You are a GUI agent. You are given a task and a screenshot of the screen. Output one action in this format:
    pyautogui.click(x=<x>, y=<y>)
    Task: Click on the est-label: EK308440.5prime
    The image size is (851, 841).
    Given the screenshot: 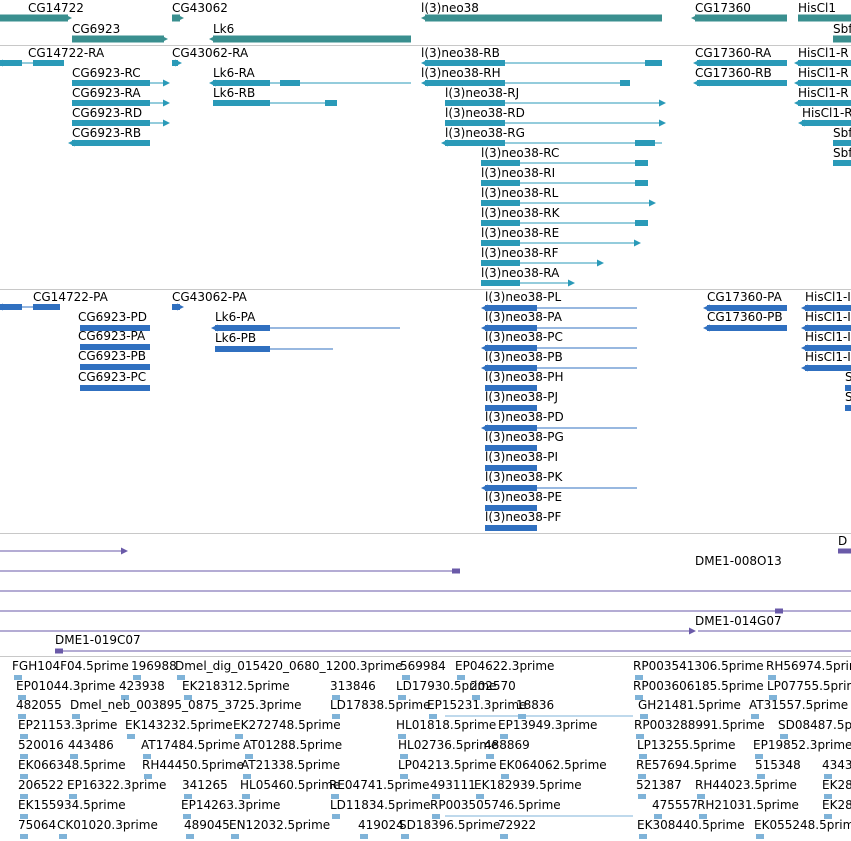 What is the action you would take?
    pyautogui.click(x=691, y=825)
    